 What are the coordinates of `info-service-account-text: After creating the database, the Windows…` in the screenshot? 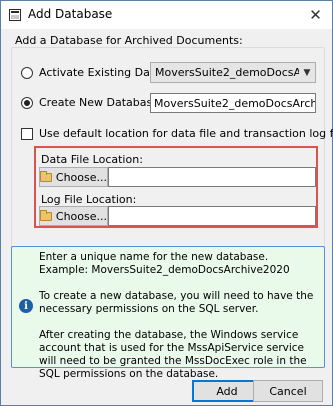 It's located at (173, 354).